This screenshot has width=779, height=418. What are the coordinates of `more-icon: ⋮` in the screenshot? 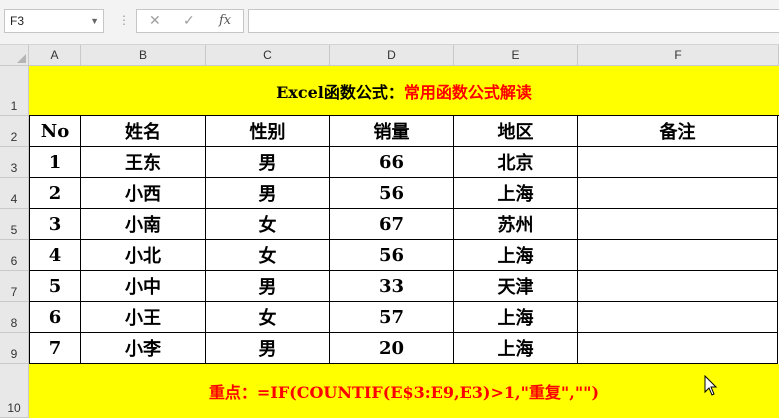 It's located at (124, 20).